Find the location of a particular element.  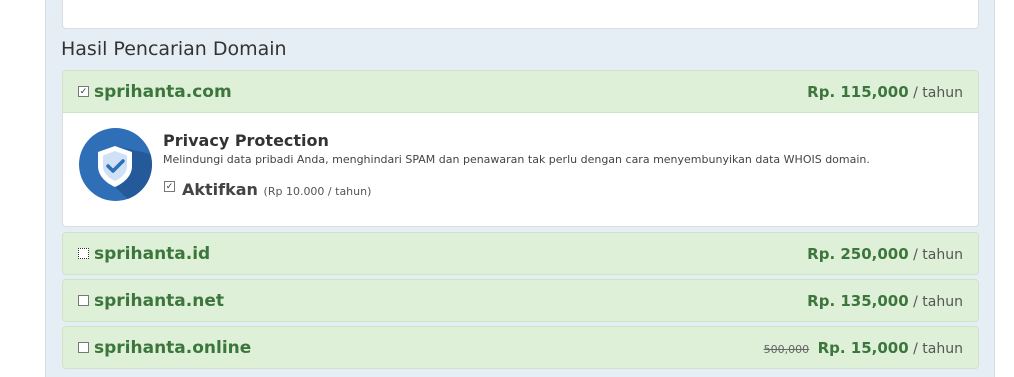

domain-checkbox-com is located at coordinates (83, 91).